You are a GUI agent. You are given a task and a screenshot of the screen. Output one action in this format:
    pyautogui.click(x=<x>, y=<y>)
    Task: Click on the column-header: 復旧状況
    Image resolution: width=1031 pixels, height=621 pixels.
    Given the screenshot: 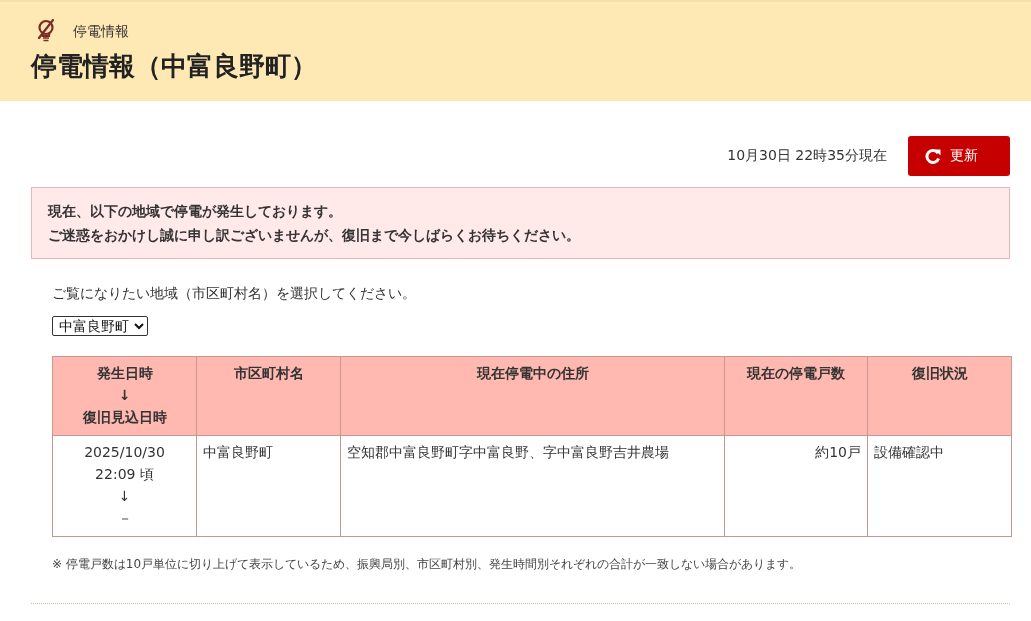 What is the action you would take?
    pyautogui.click(x=939, y=396)
    